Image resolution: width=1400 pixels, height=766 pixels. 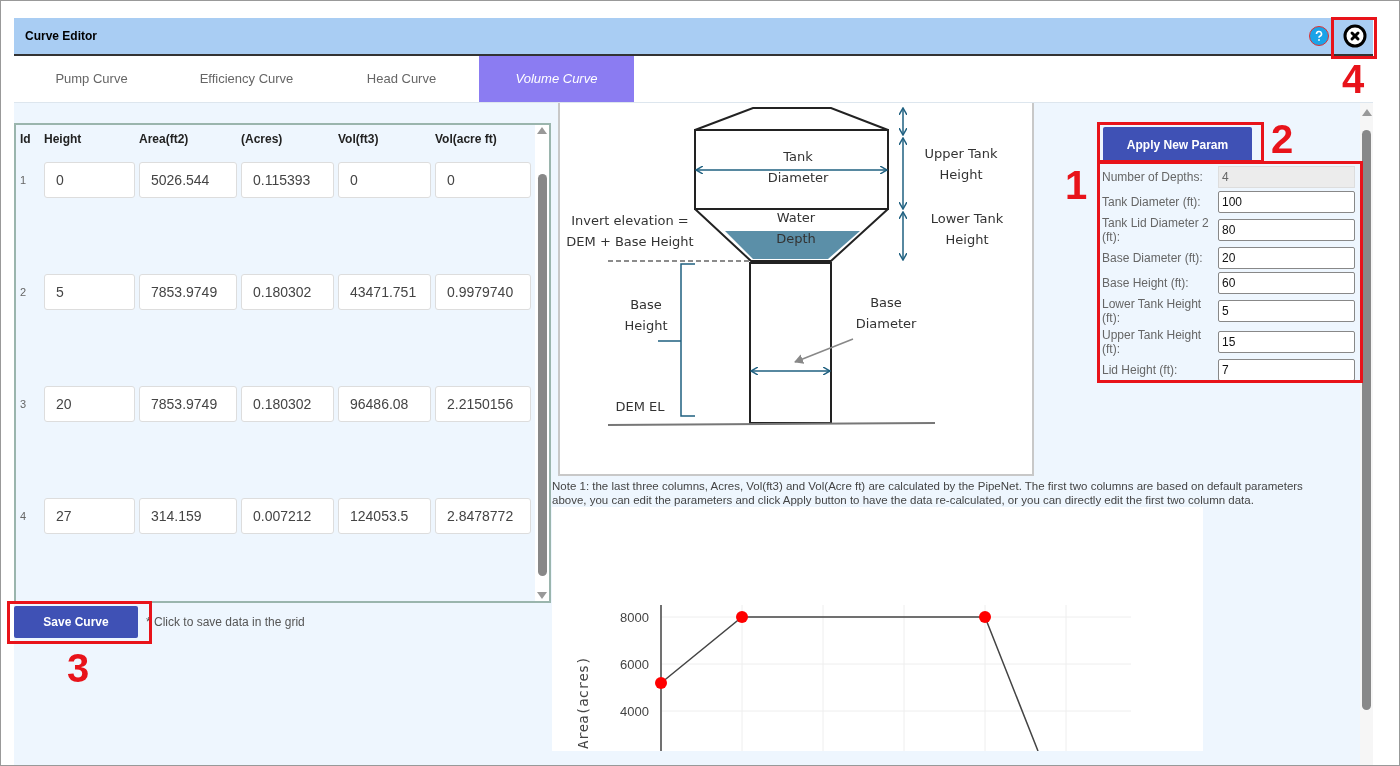 I want to click on param-label: Base Height (ft):, so click(x=1146, y=283).